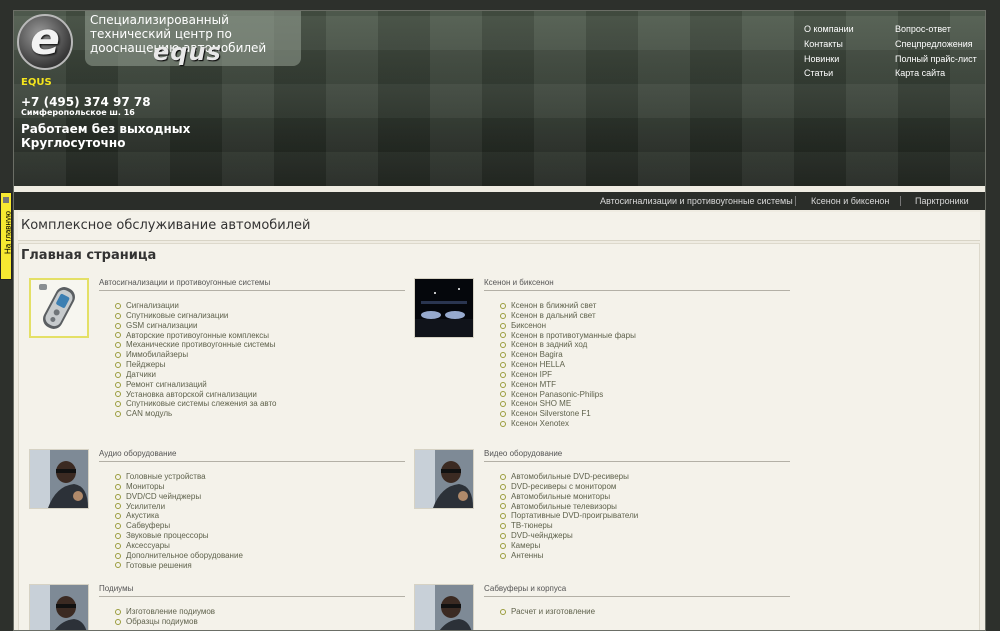 This screenshot has height=631, width=1000. Describe the element at coordinates (179, 556) in the screenshot. I see `category-link: Дополнительное оборудование` at that location.